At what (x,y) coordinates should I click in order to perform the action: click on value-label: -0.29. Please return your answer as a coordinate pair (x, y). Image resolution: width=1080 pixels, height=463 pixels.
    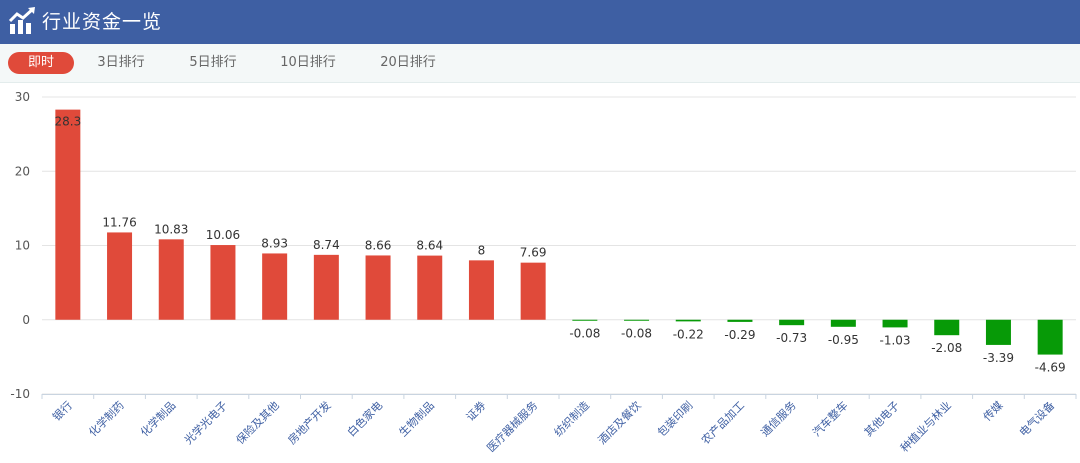
    Looking at the image, I should click on (739, 335).